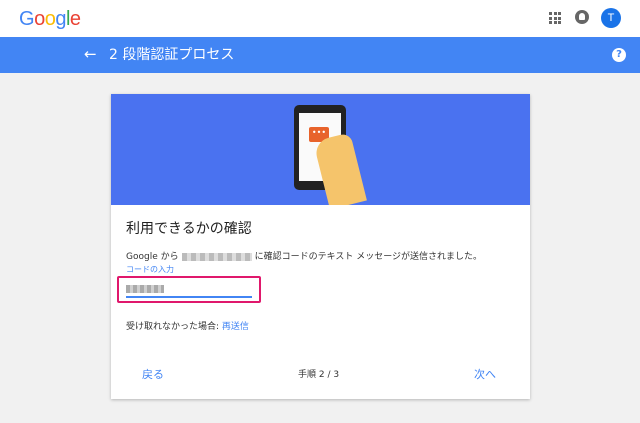 The image size is (640, 423). Describe the element at coordinates (320, 18) in the screenshot. I see `top-bar: Google T` at that location.